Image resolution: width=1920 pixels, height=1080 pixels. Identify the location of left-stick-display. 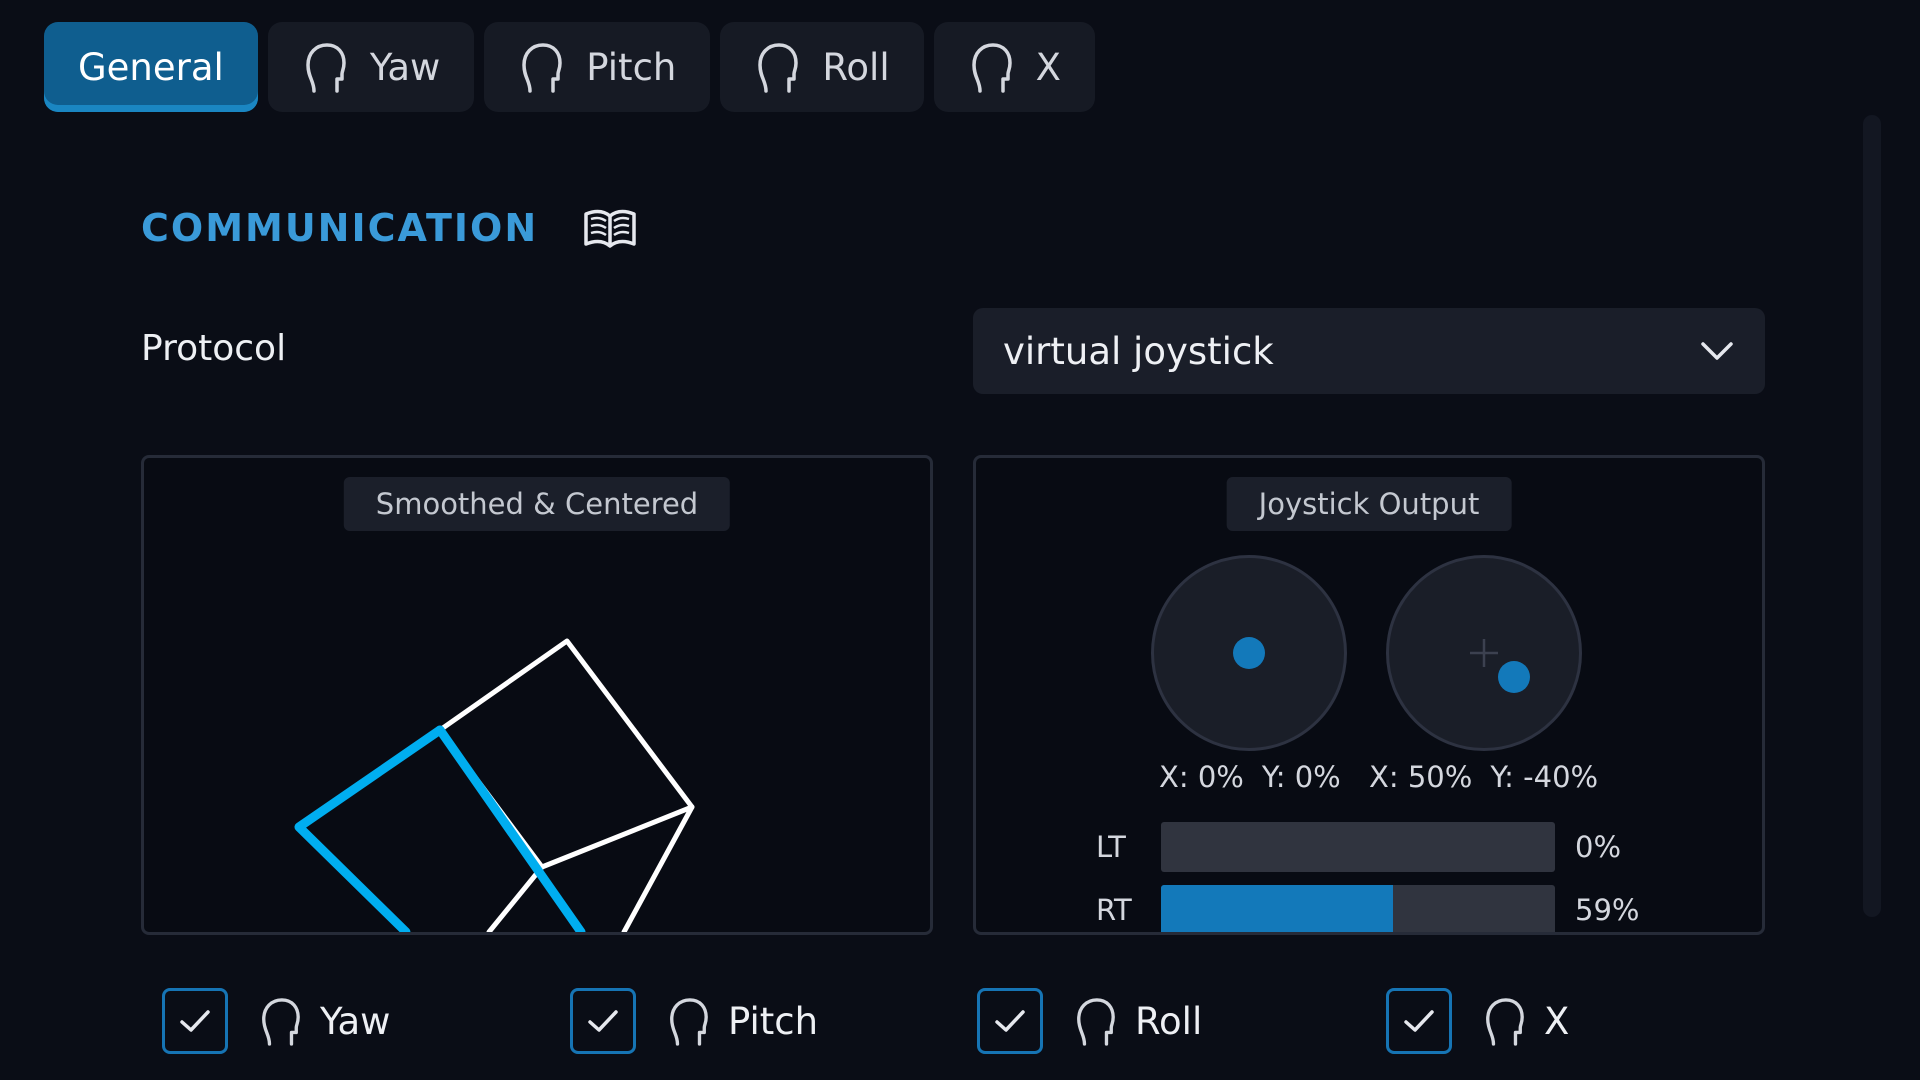
(1249, 653).